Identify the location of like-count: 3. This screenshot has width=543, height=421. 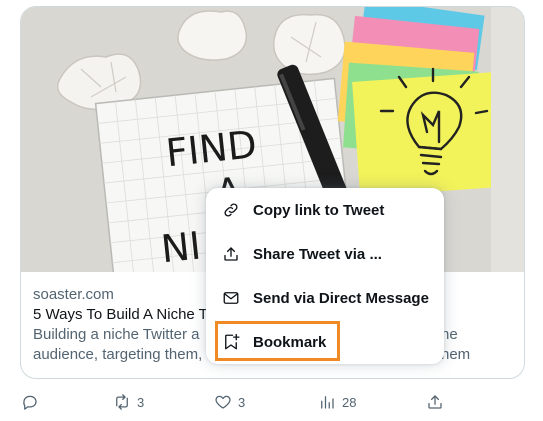
(242, 402).